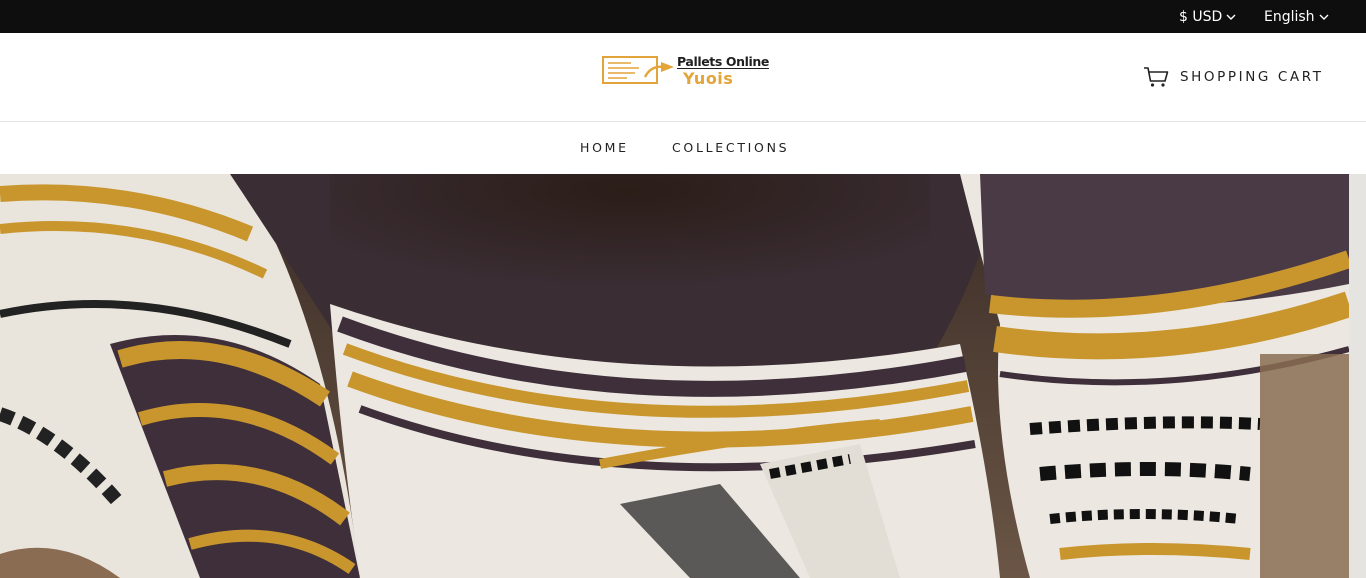  I want to click on nav-item-collections: COLLECTIONS, so click(730, 147).